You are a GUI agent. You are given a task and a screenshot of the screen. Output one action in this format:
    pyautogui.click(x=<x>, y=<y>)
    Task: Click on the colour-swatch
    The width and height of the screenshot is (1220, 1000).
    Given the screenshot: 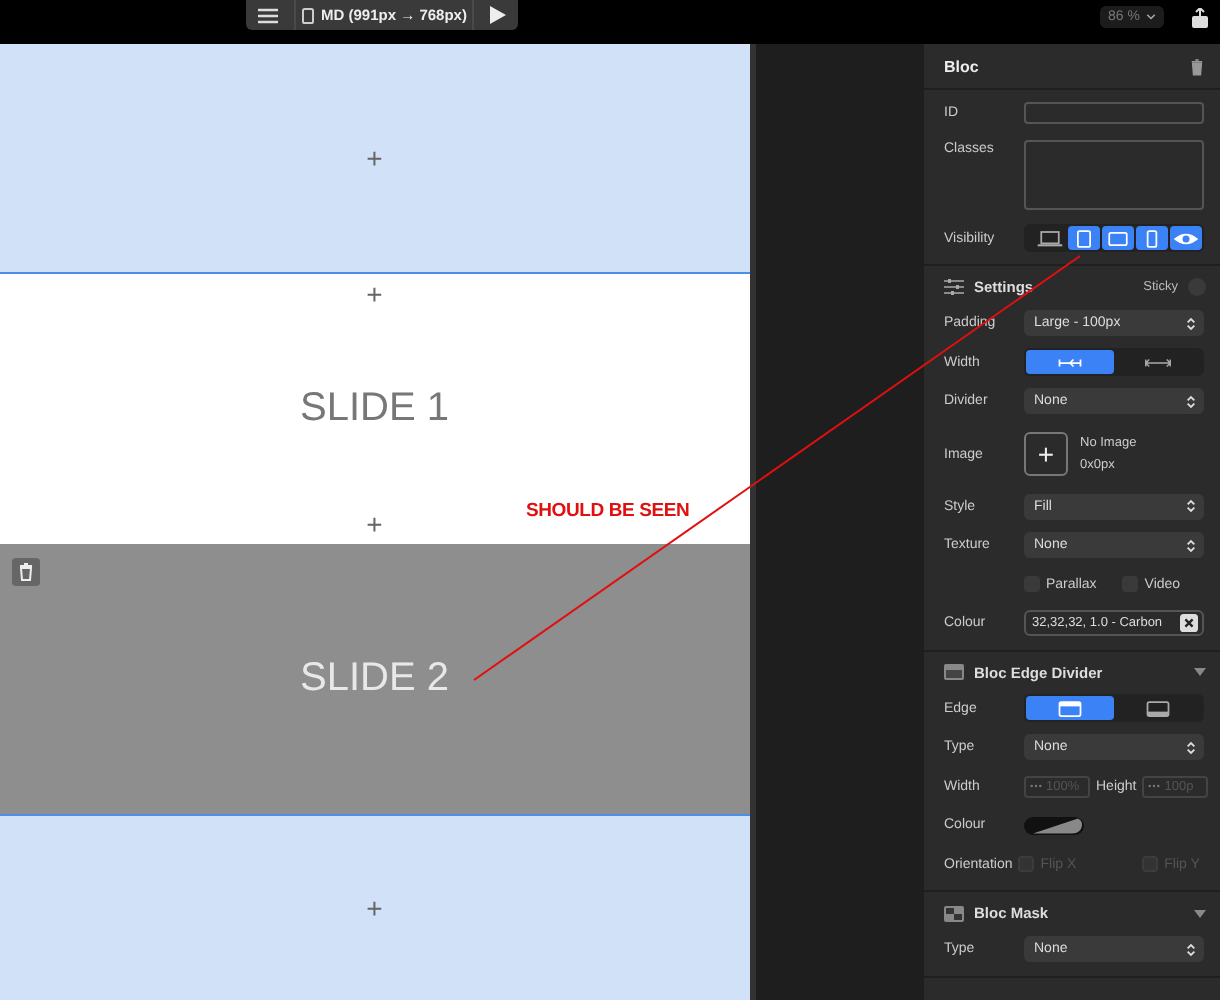 What is the action you would take?
    pyautogui.click(x=1054, y=825)
    